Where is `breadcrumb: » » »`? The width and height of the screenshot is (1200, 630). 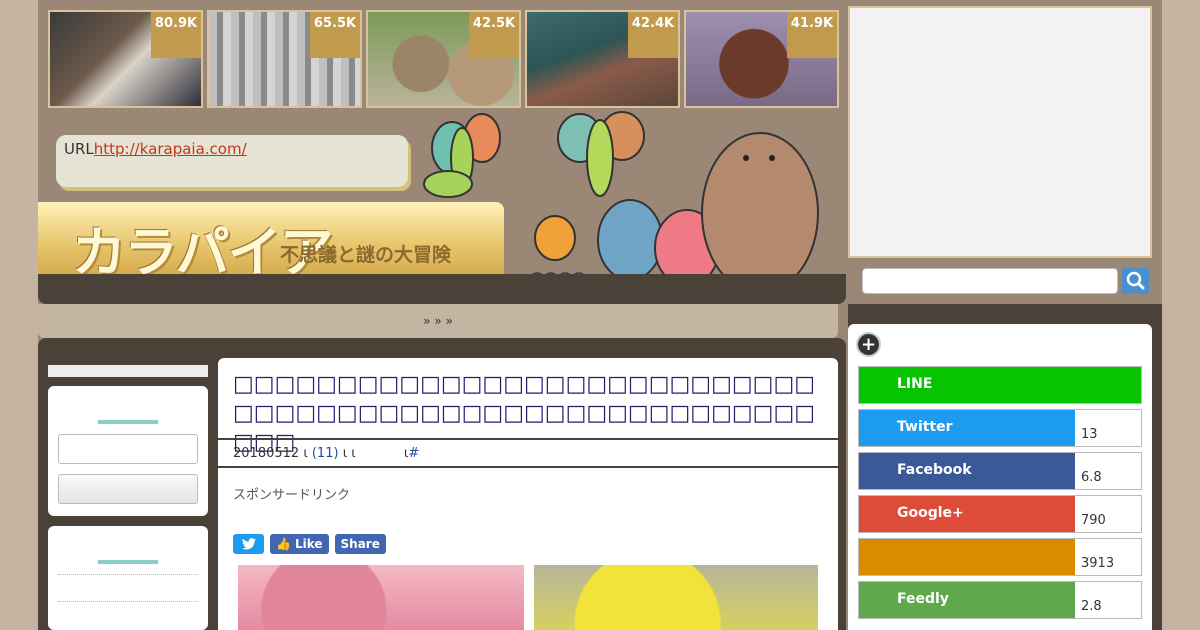
breadcrumb: » » » is located at coordinates (438, 321).